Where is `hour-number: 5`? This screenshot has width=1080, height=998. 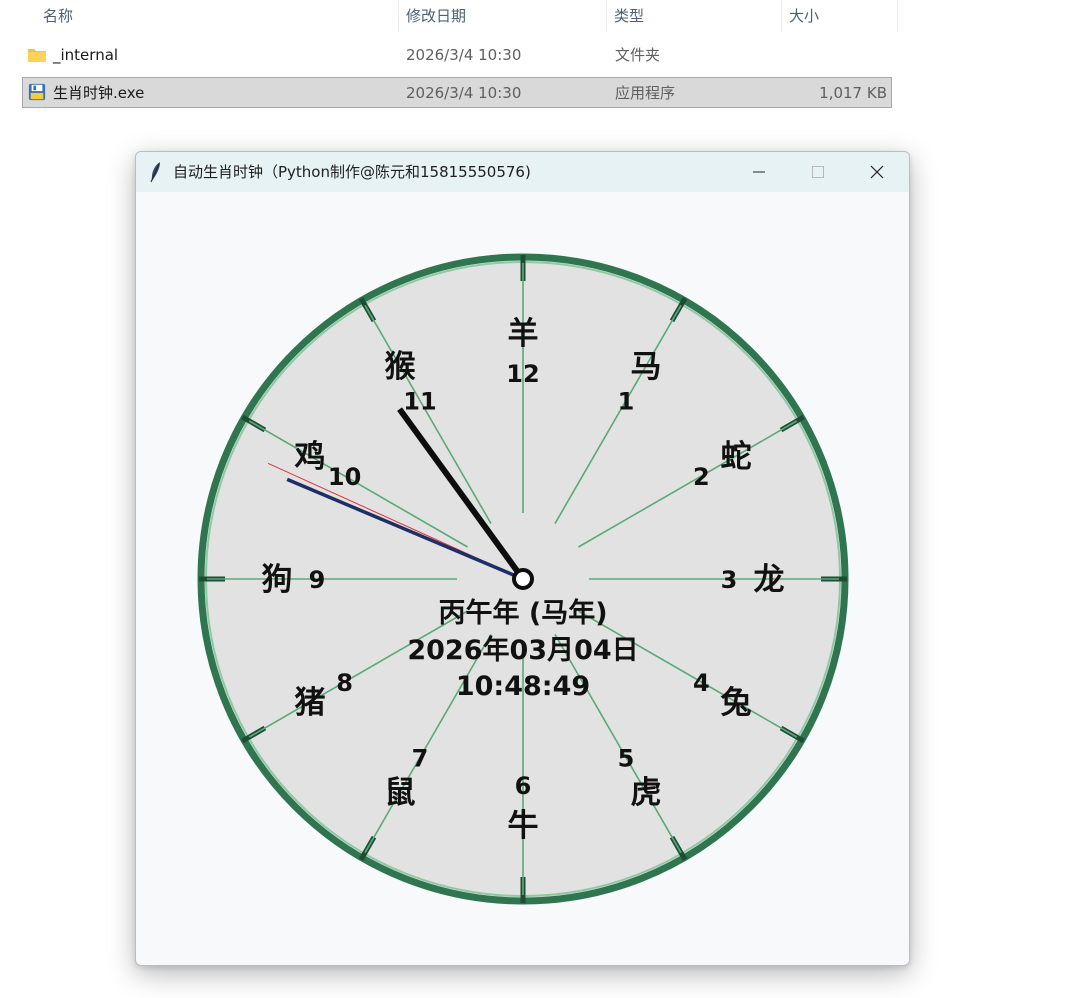
hour-number: 5 is located at coordinates (626, 758).